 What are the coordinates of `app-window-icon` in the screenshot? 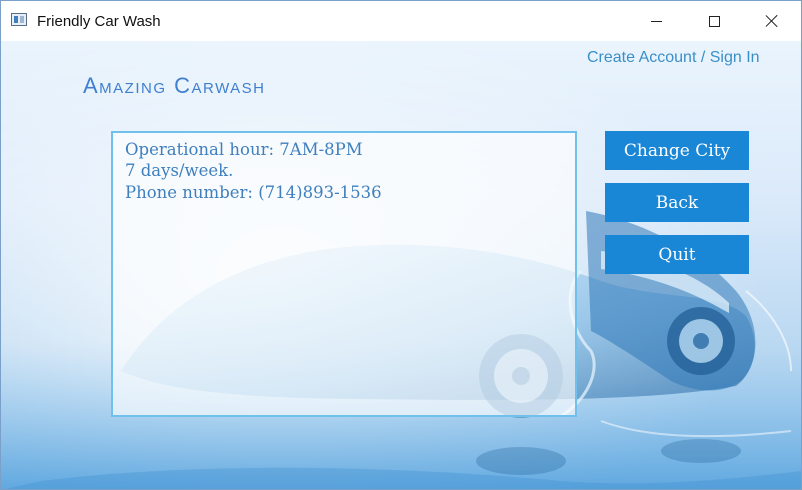 It's located at (19, 19).